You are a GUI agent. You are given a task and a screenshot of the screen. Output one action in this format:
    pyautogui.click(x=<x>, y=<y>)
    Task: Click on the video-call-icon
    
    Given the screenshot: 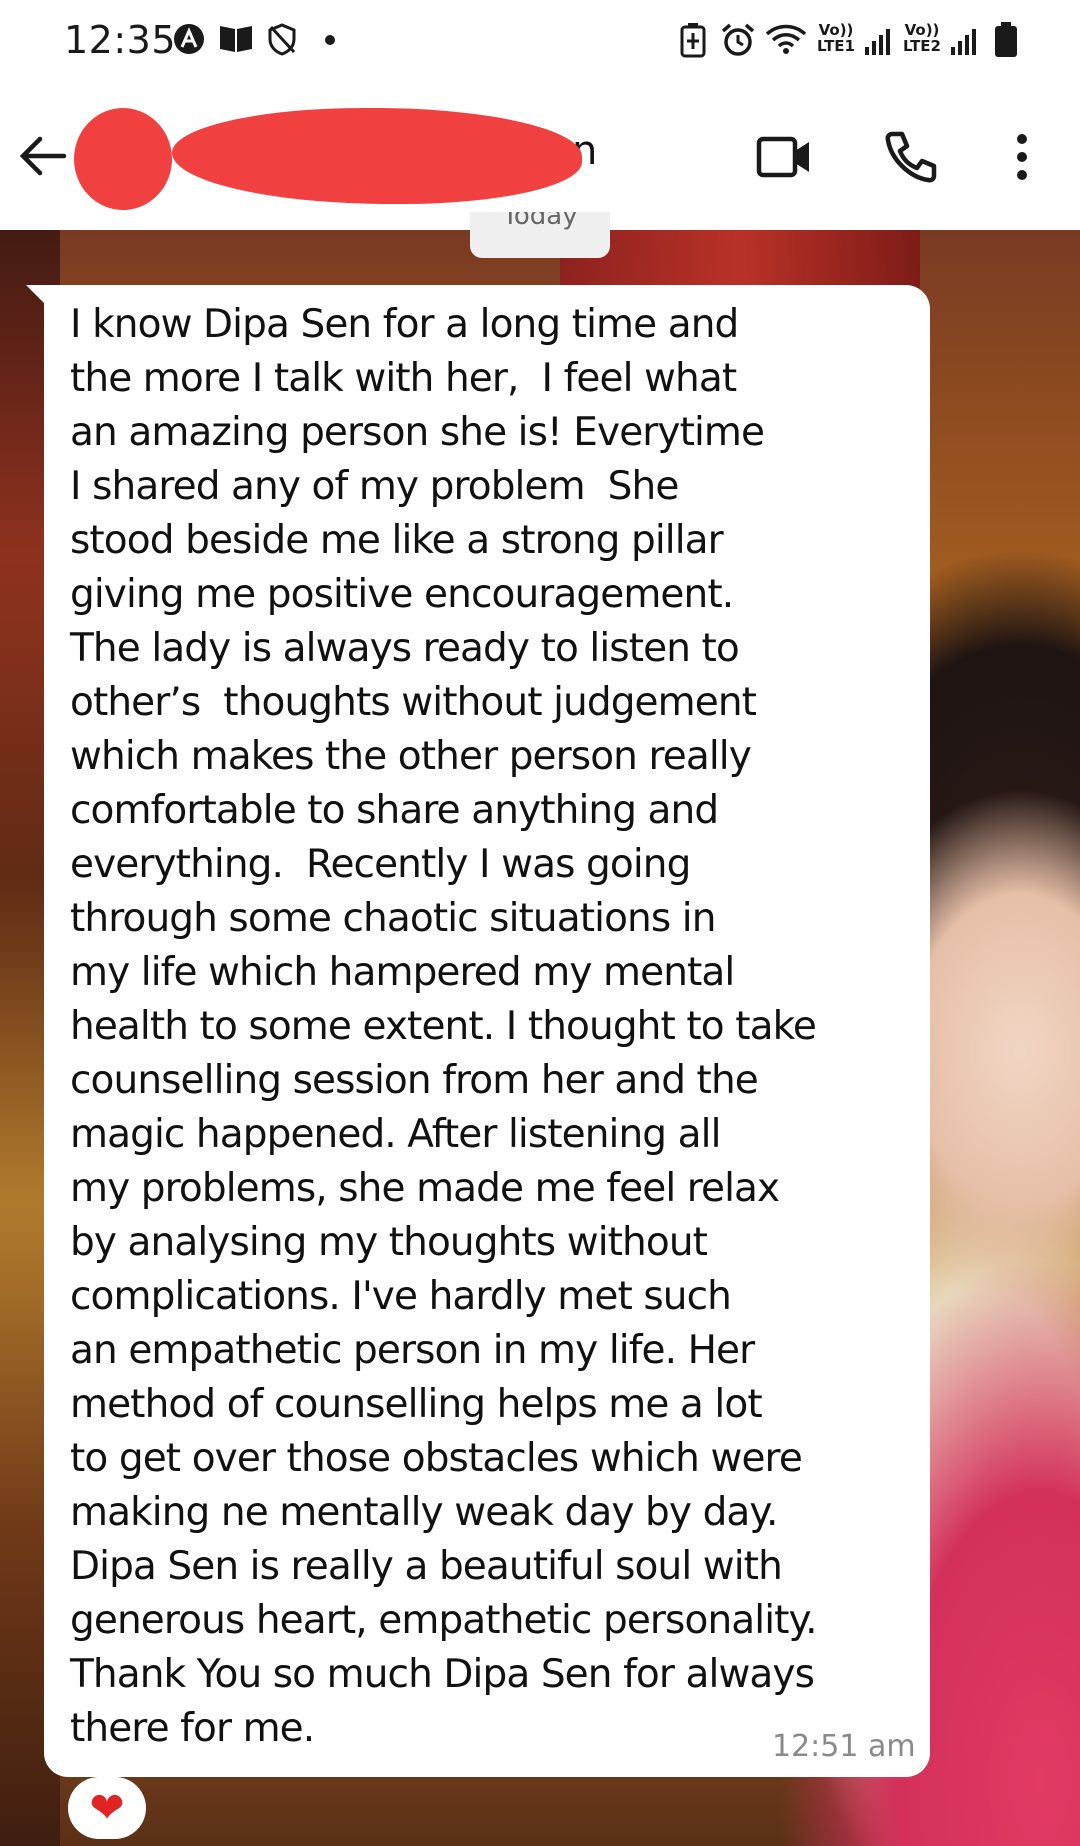 What is the action you would take?
    pyautogui.click(x=784, y=157)
    